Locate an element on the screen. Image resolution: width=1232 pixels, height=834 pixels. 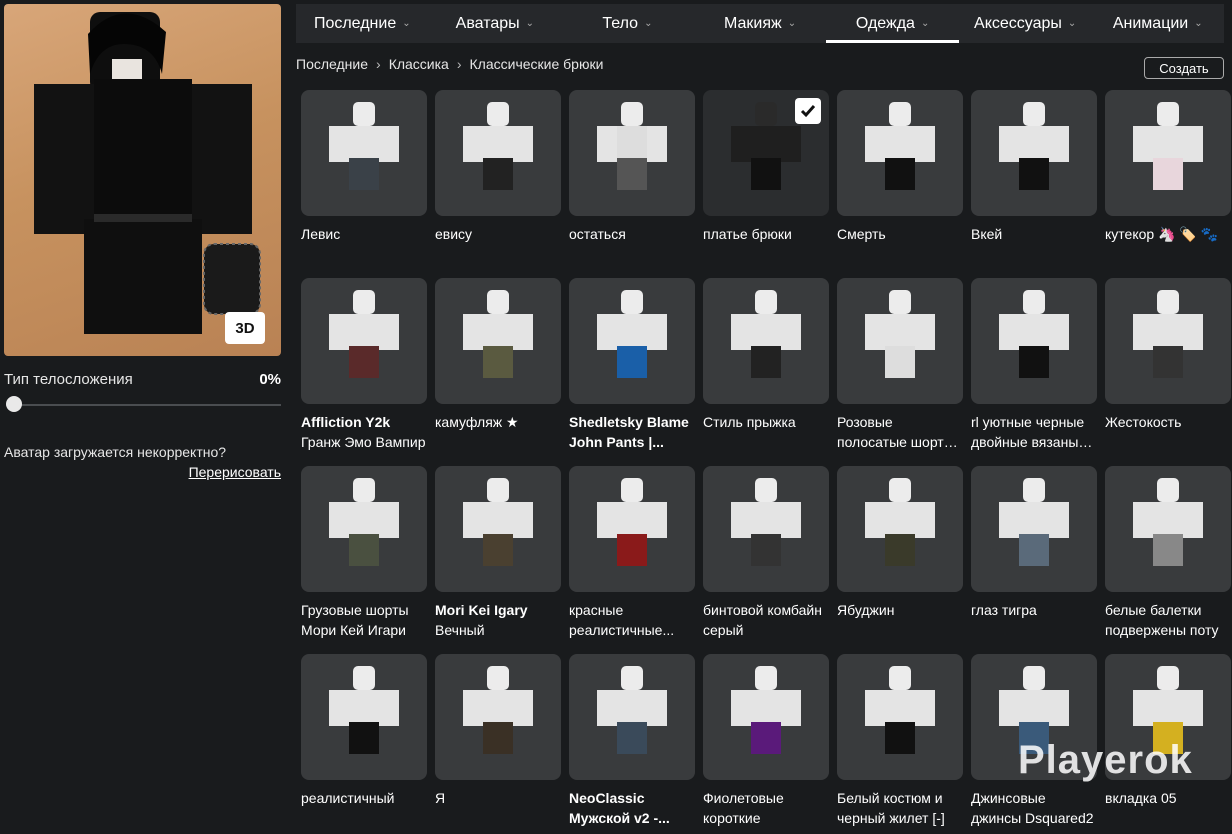
item-card: Я is located at coordinates (498, 744).